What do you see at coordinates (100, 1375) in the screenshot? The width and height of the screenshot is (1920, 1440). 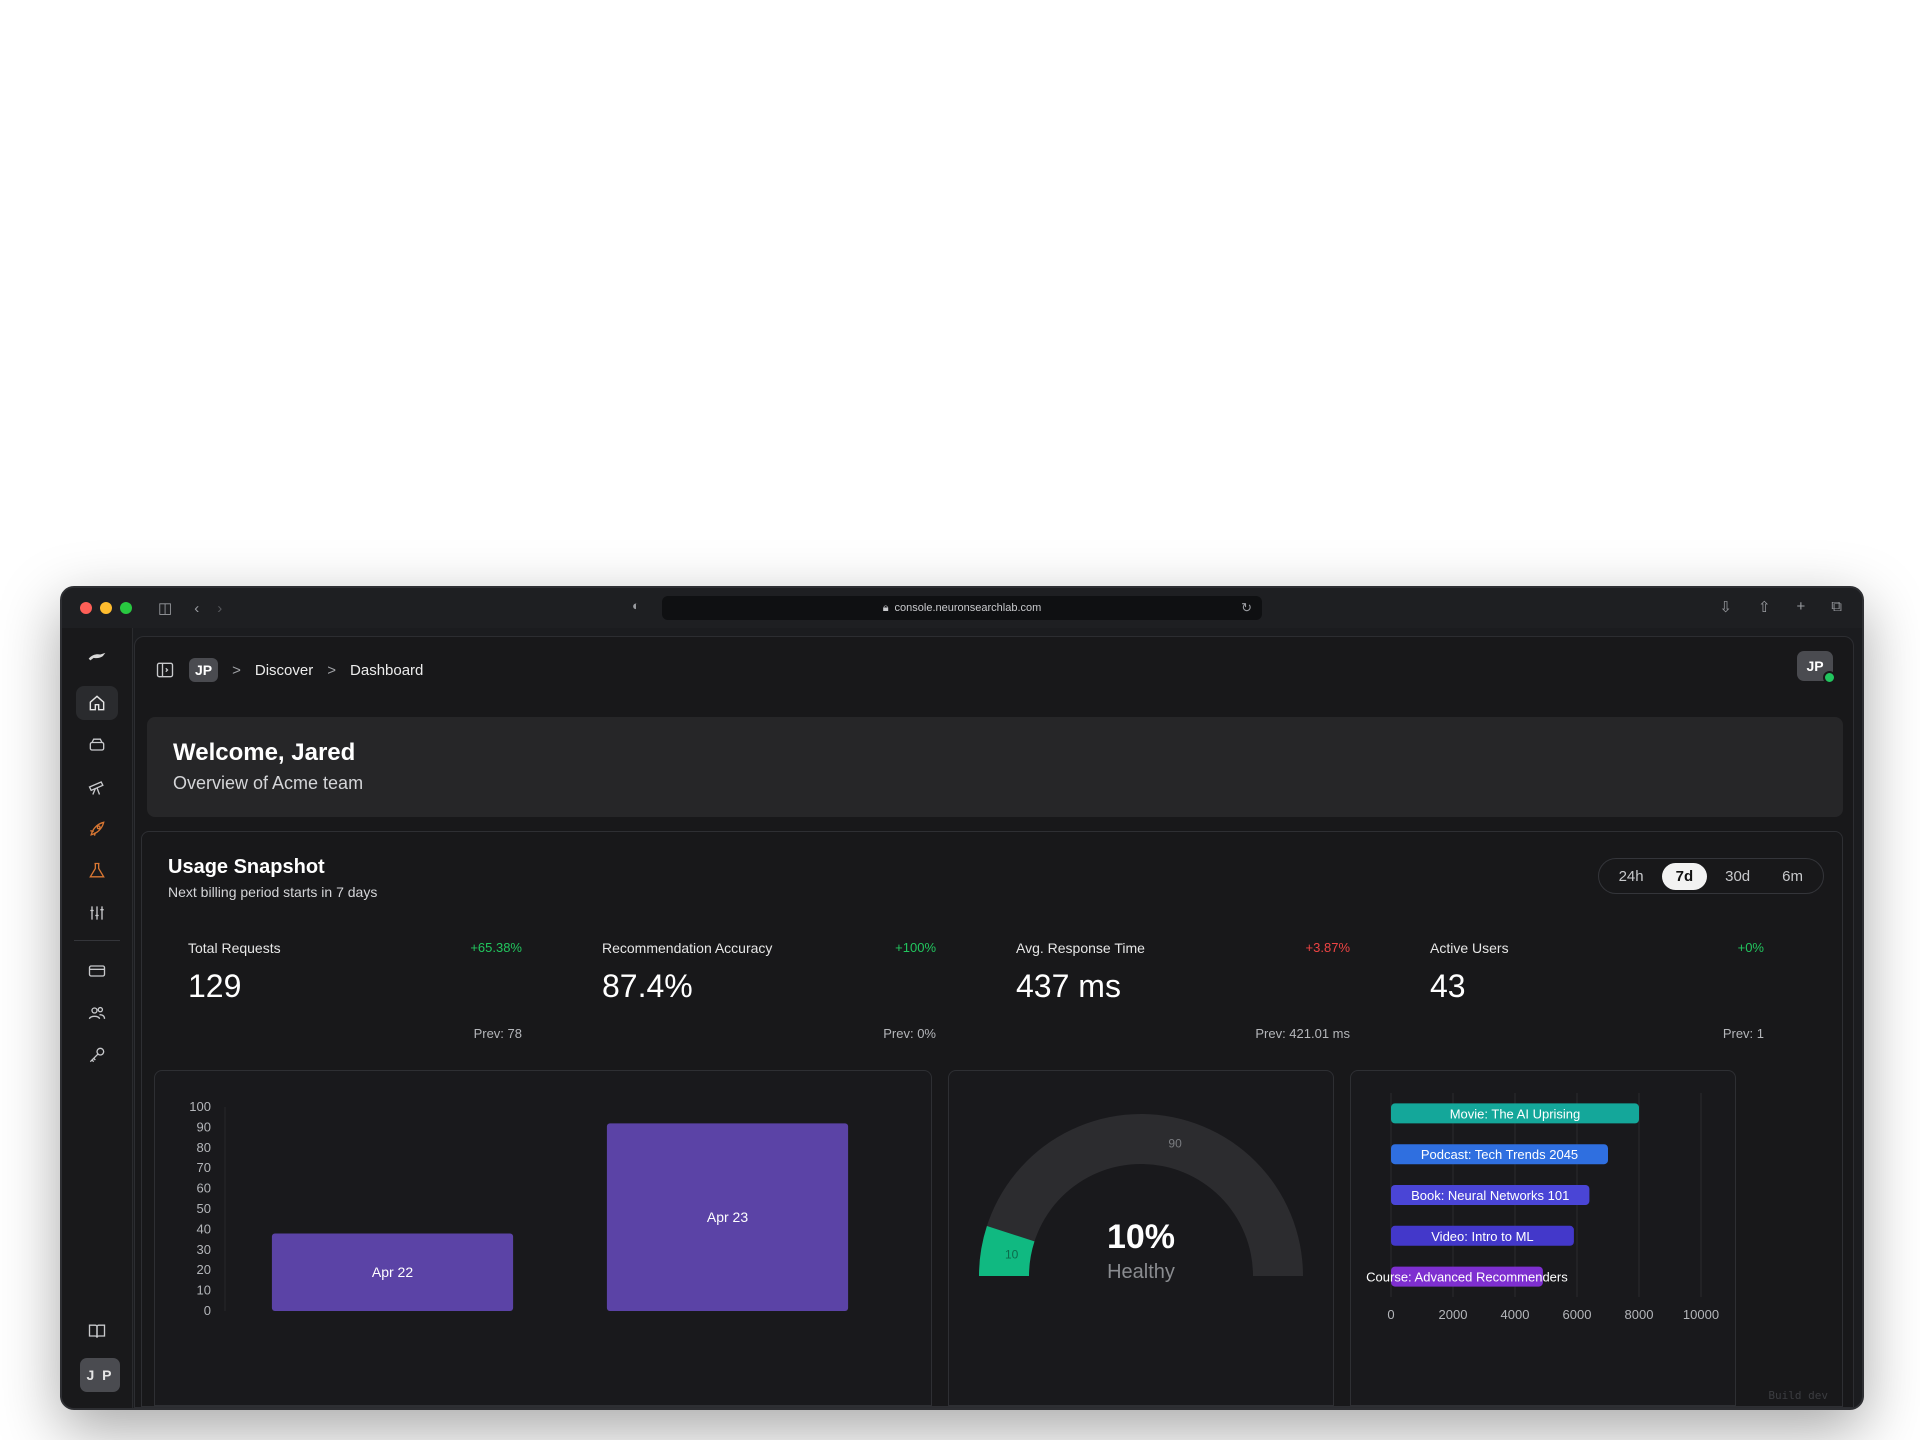 I see `sidebar-user-avatar: J P` at bounding box center [100, 1375].